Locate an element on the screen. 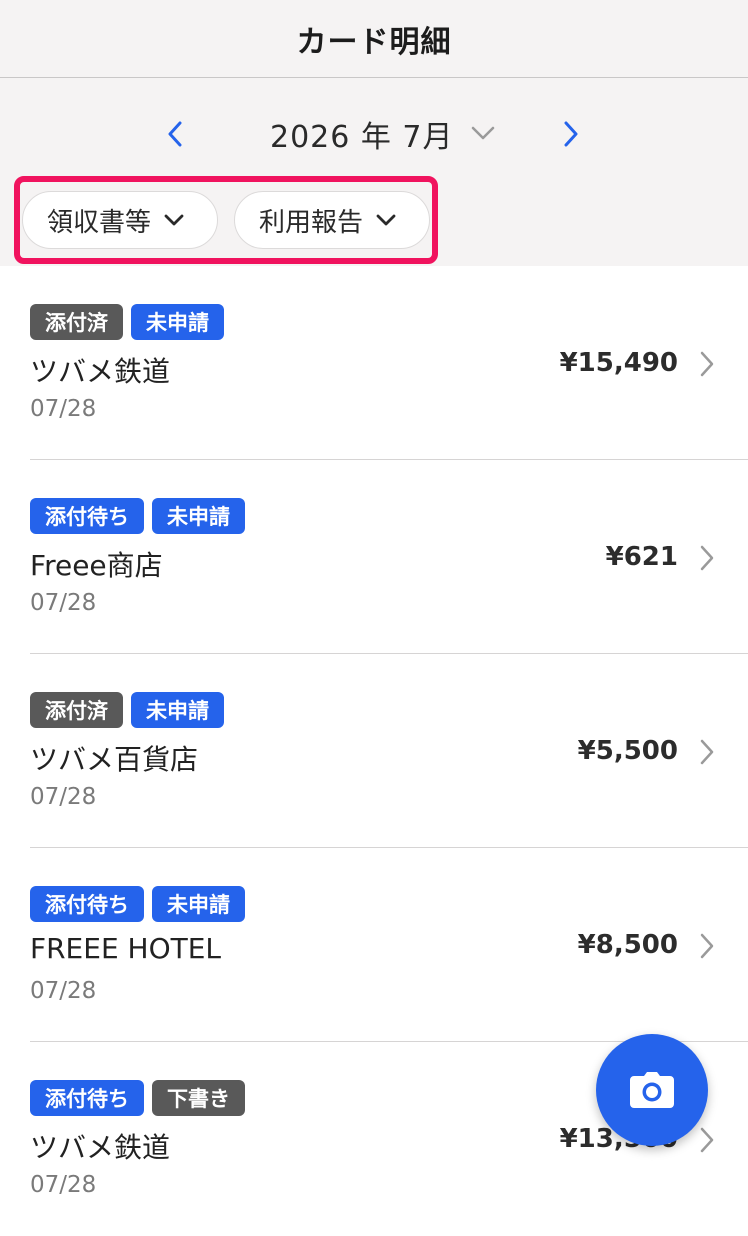 This screenshot has height=1236, width=748. receipt-filter-button: 領収書等 is located at coordinates (120, 220).